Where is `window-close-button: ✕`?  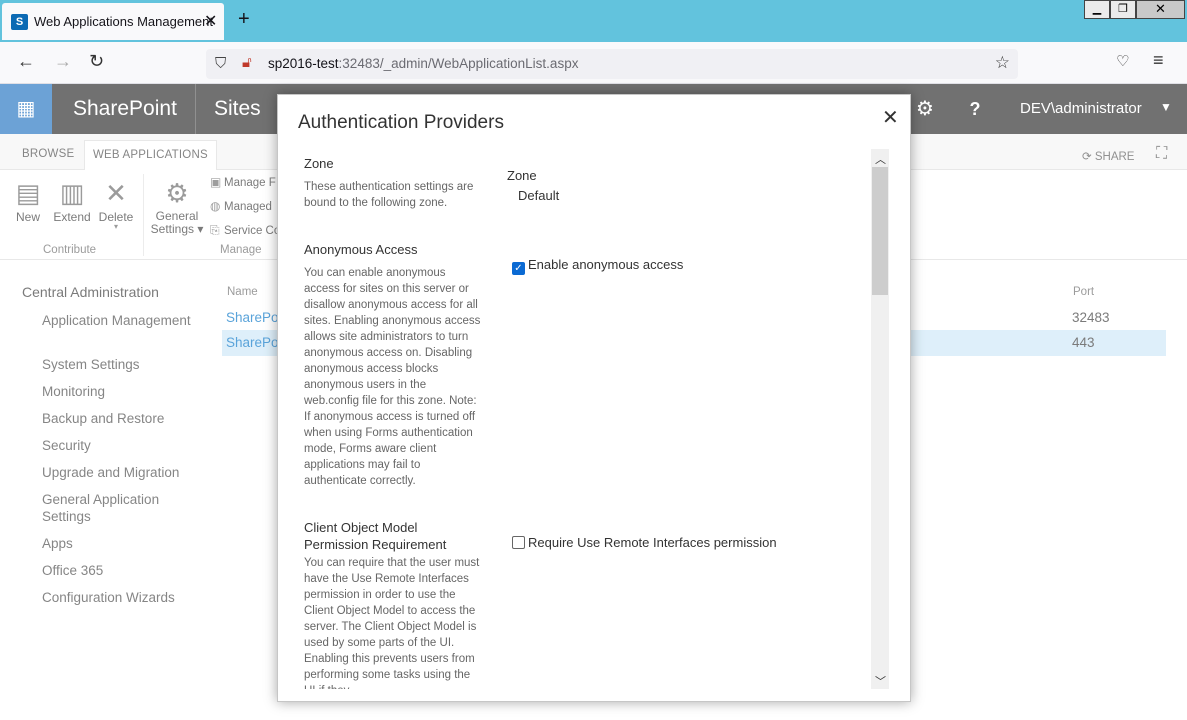
window-close-button: ✕ is located at coordinates (1160, 9).